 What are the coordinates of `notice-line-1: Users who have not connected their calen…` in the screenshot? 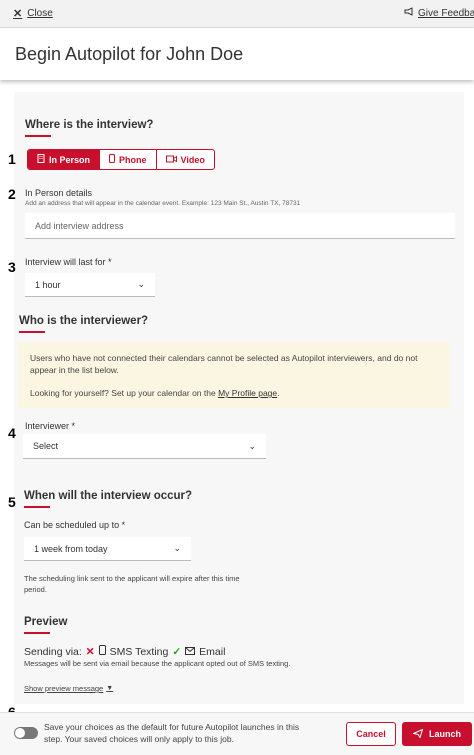 It's located at (224, 358).